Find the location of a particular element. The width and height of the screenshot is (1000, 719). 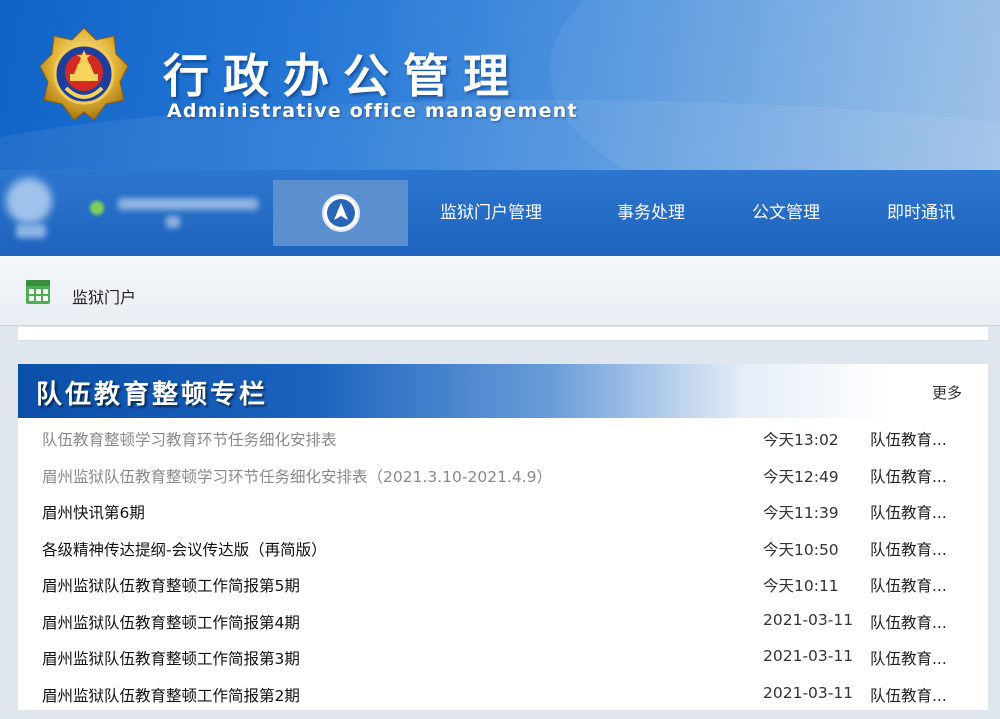

breadcrumb-label: 监狱门户 is located at coordinates (104, 296).